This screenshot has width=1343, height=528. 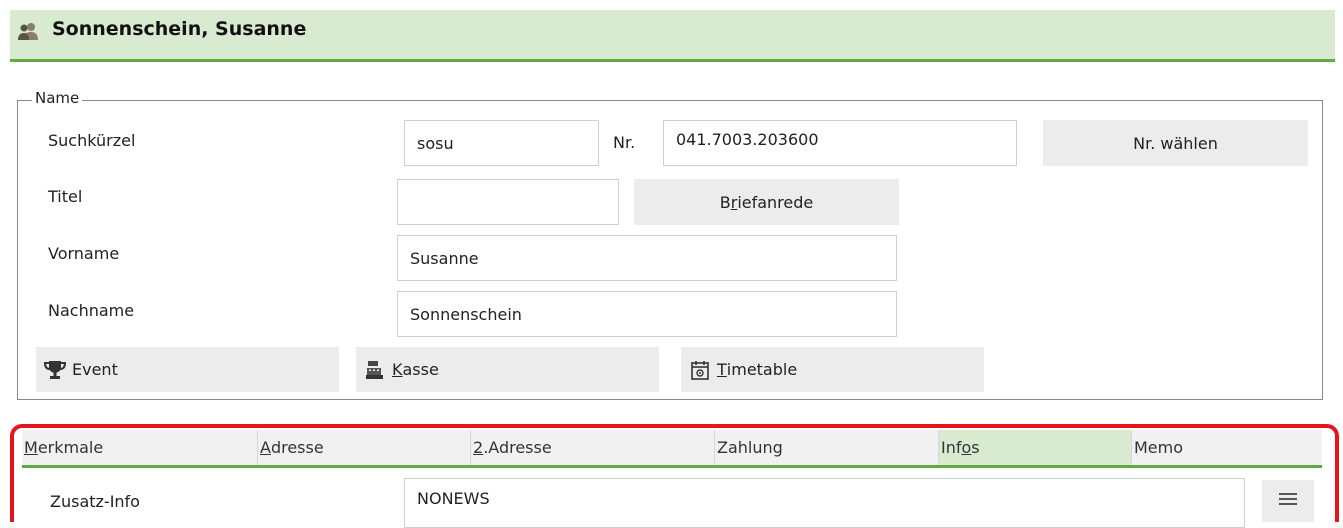 I want to click on timetable-label-mnemonic: T, so click(x=722, y=369).